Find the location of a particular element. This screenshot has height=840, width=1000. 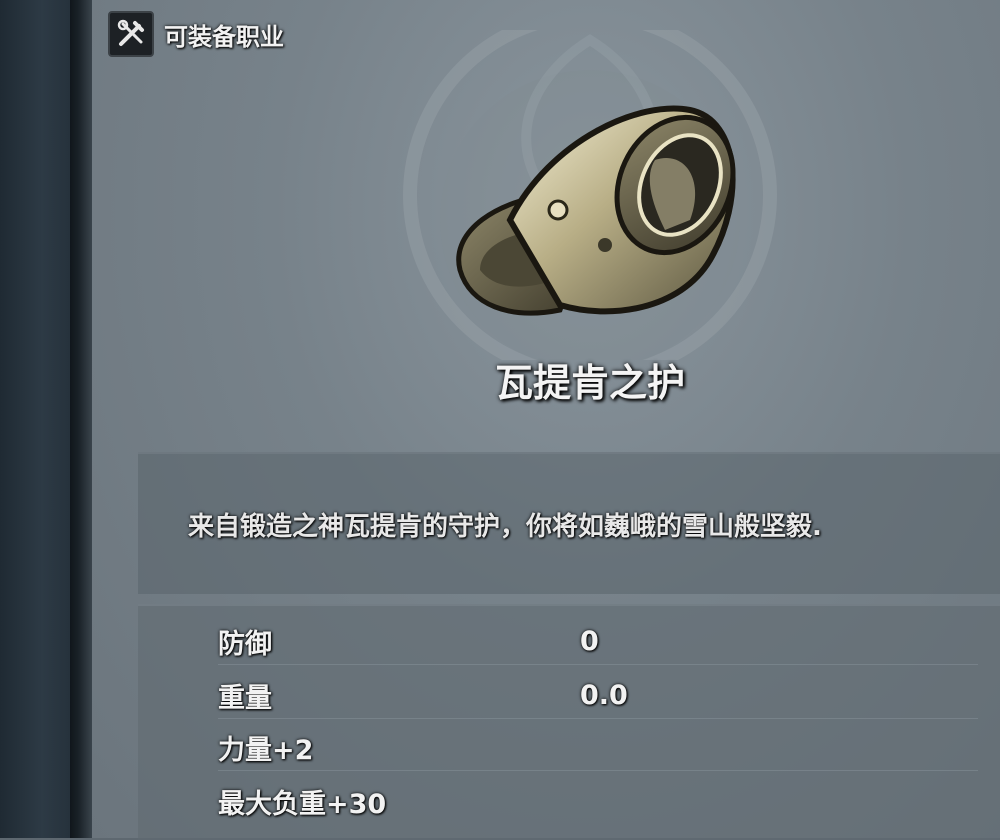

left-sidebar-strip is located at coordinates (35, 419).